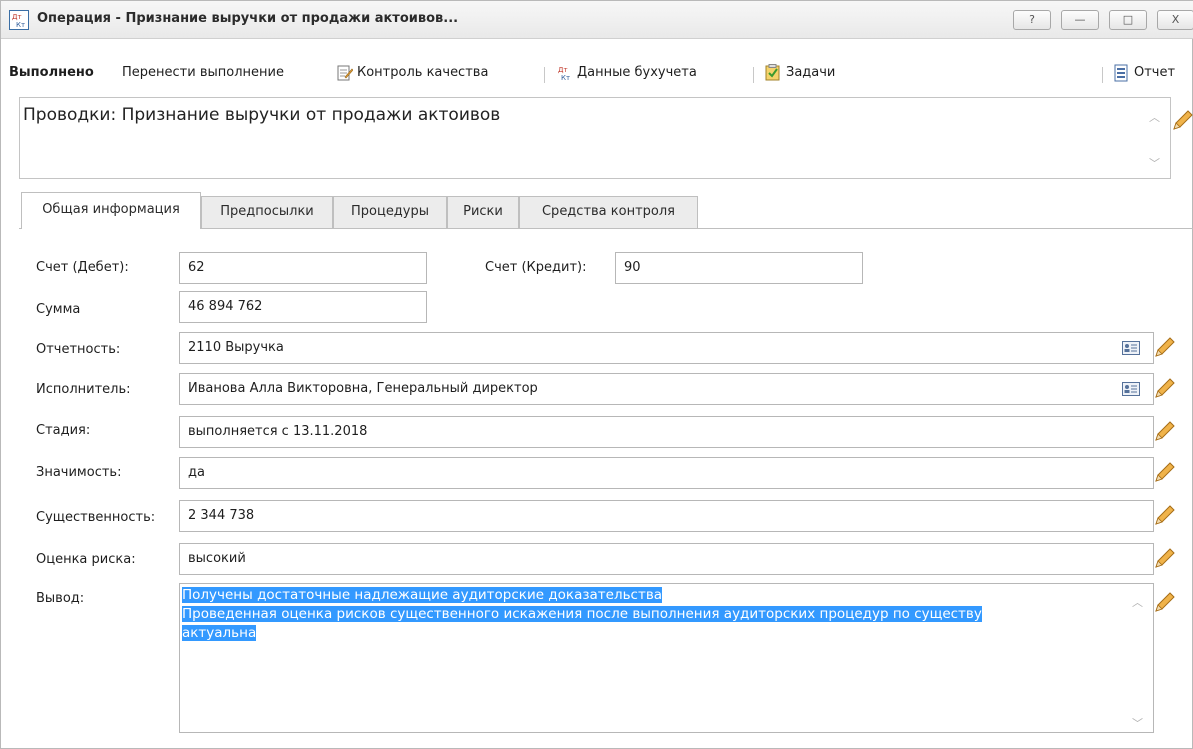 The image size is (1193, 749). Describe the element at coordinates (666, 473) in the screenshot. I see `significance-field: да` at that location.